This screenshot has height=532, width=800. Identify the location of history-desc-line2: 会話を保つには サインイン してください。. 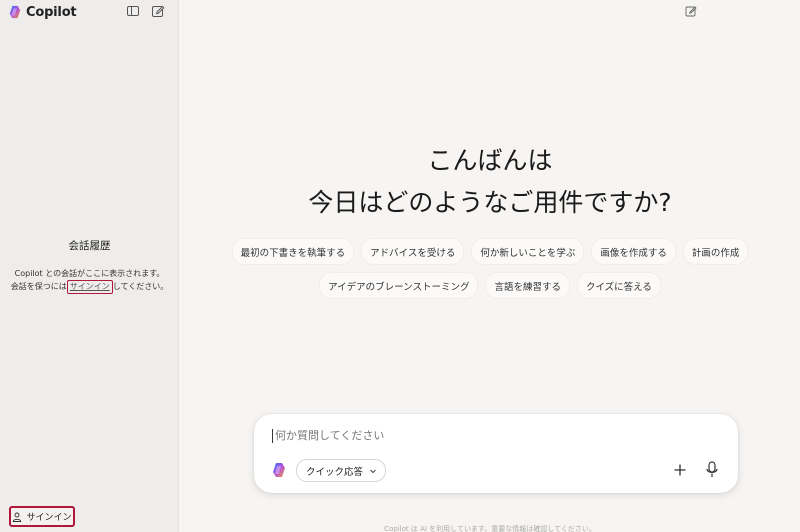
(89, 287).